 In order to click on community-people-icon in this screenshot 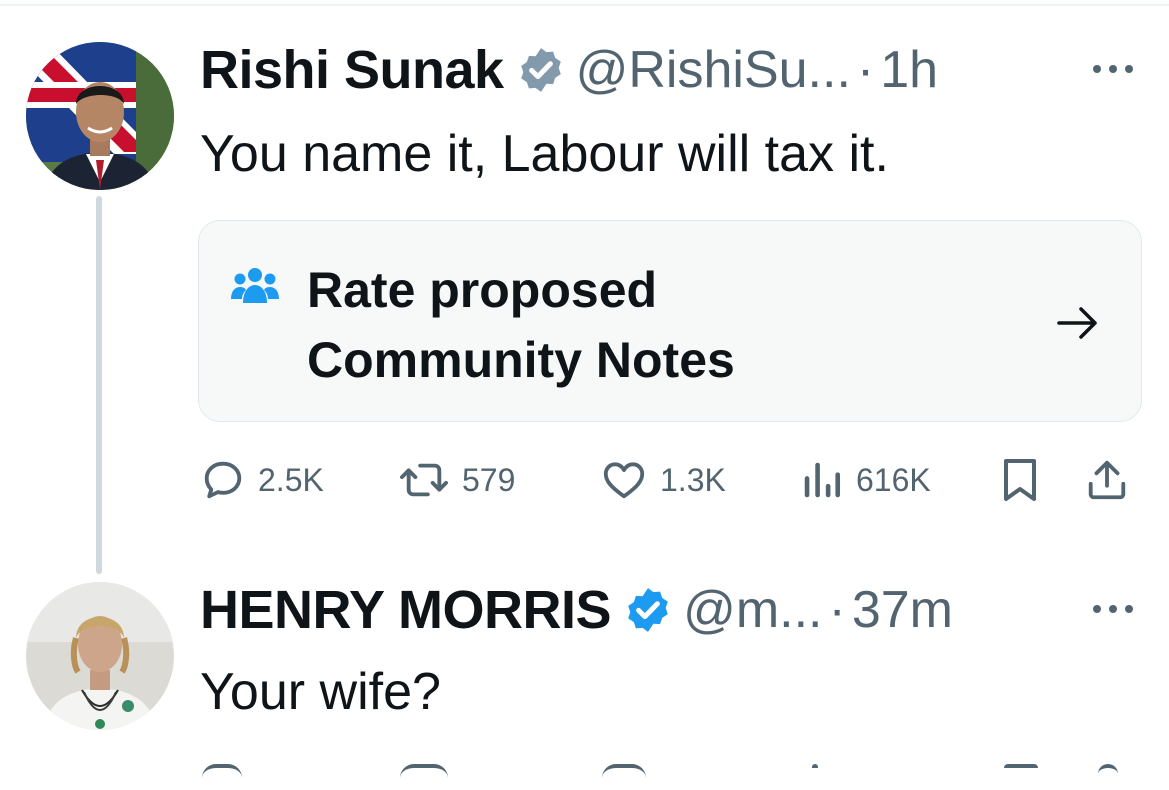, I will do `click(255, 285)`.